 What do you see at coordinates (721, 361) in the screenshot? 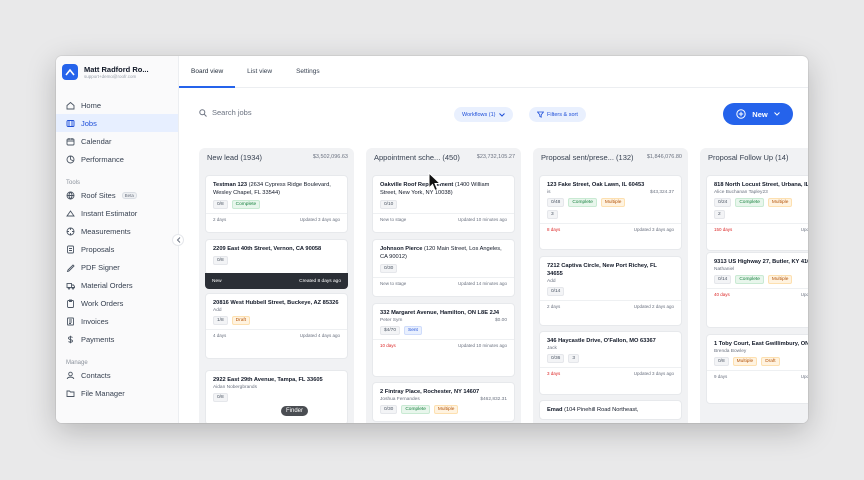
I see `status-tag: 0/8` at bounding box center [721, 361].